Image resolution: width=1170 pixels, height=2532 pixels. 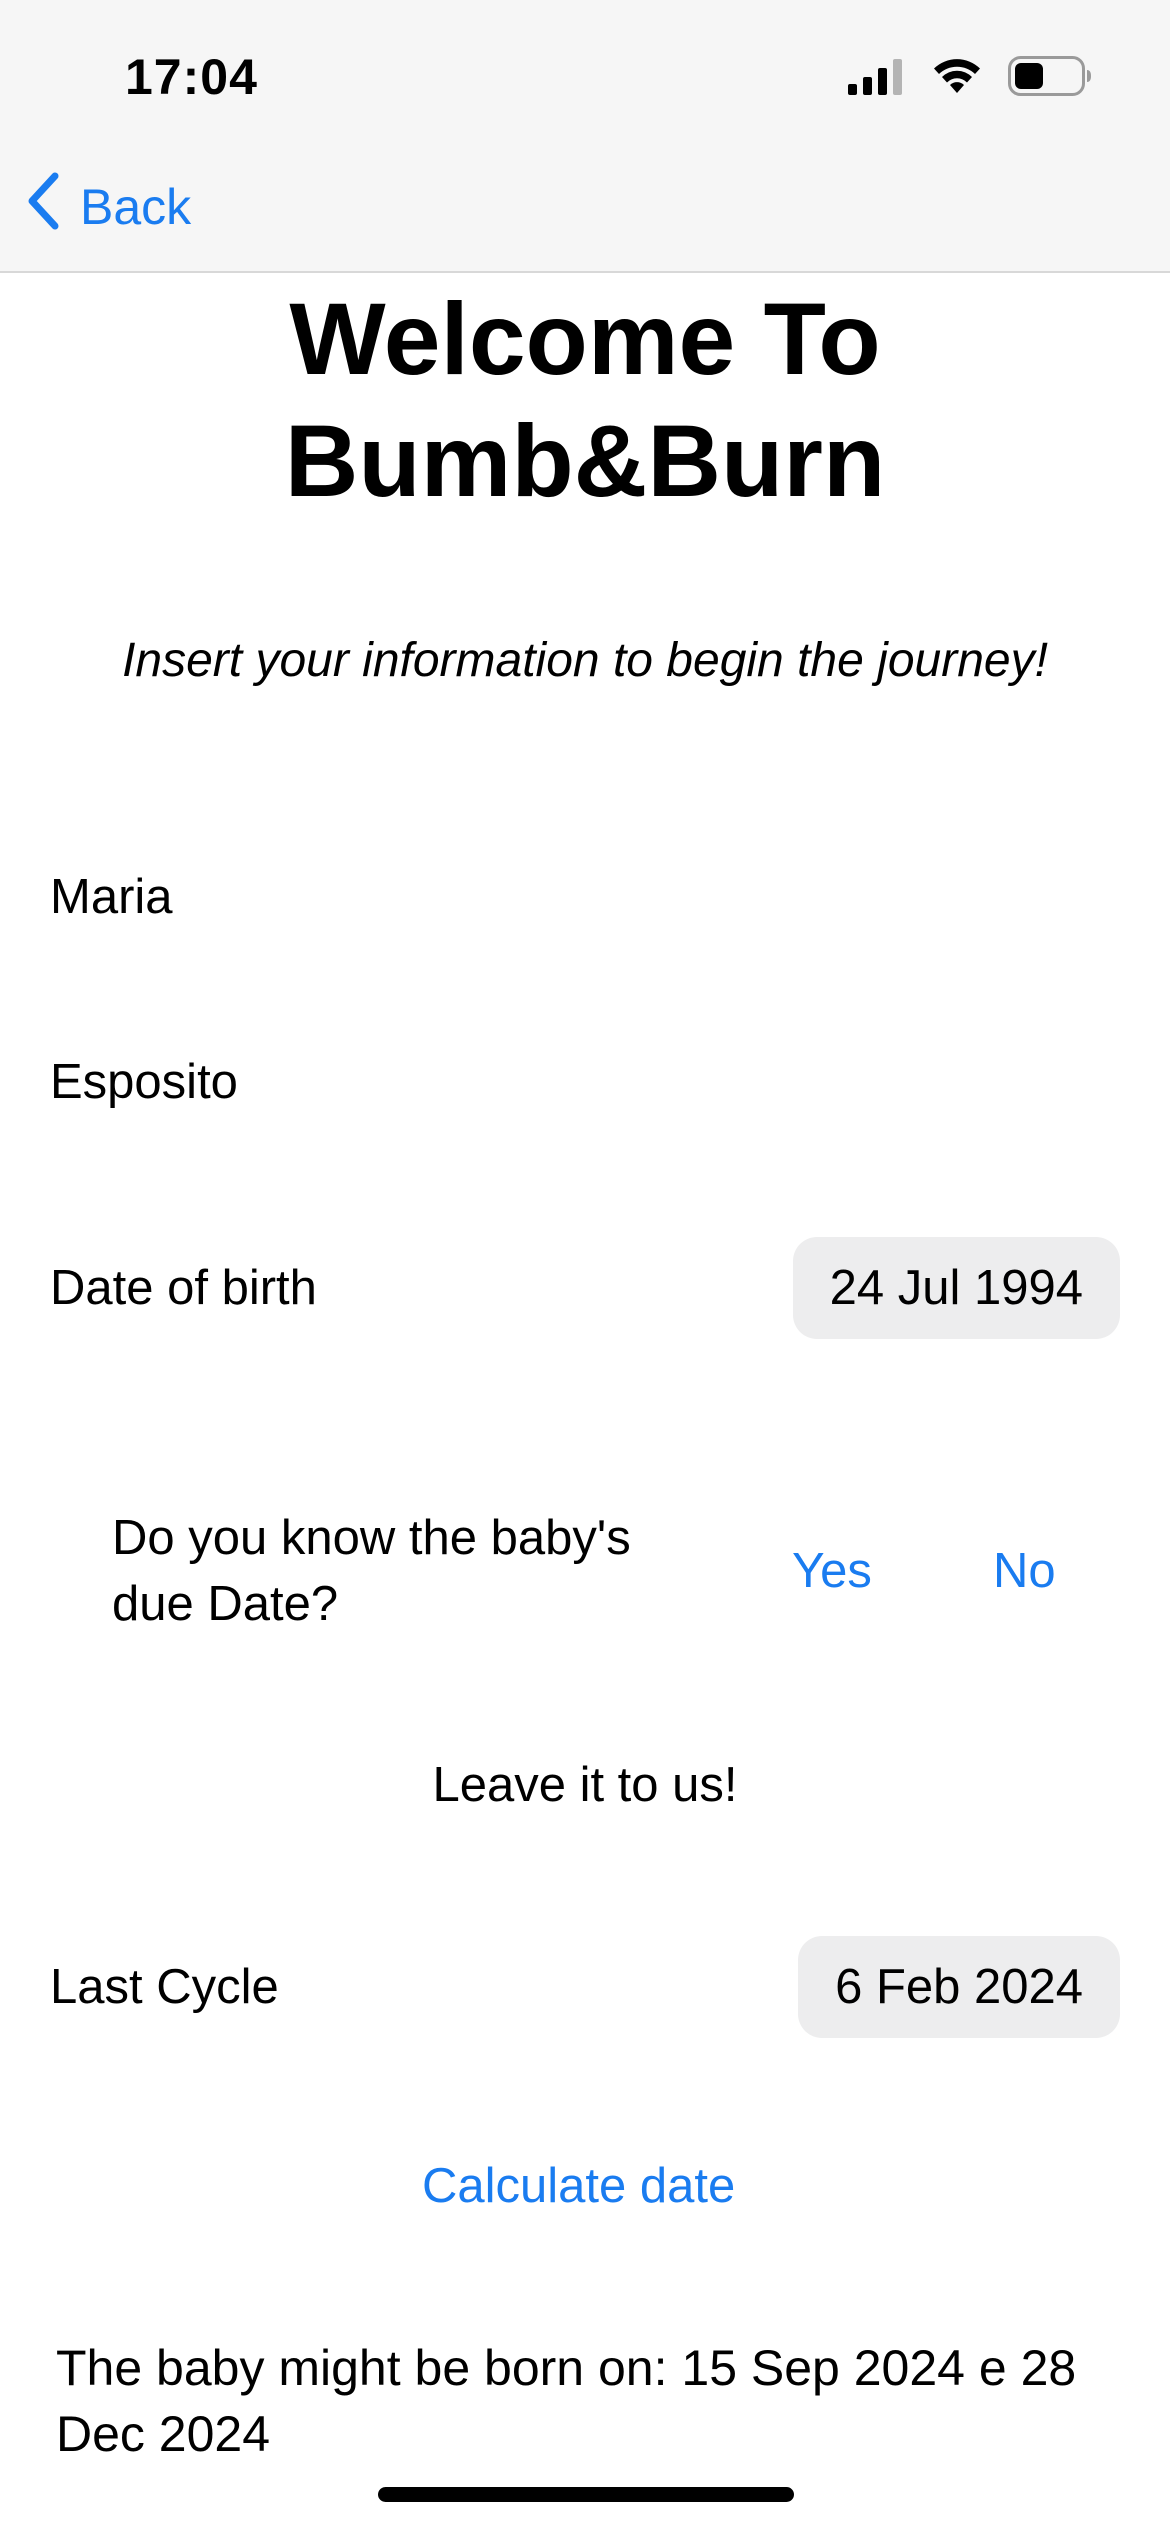 I want to click on battery-icon, so click(x=1050, y=78).